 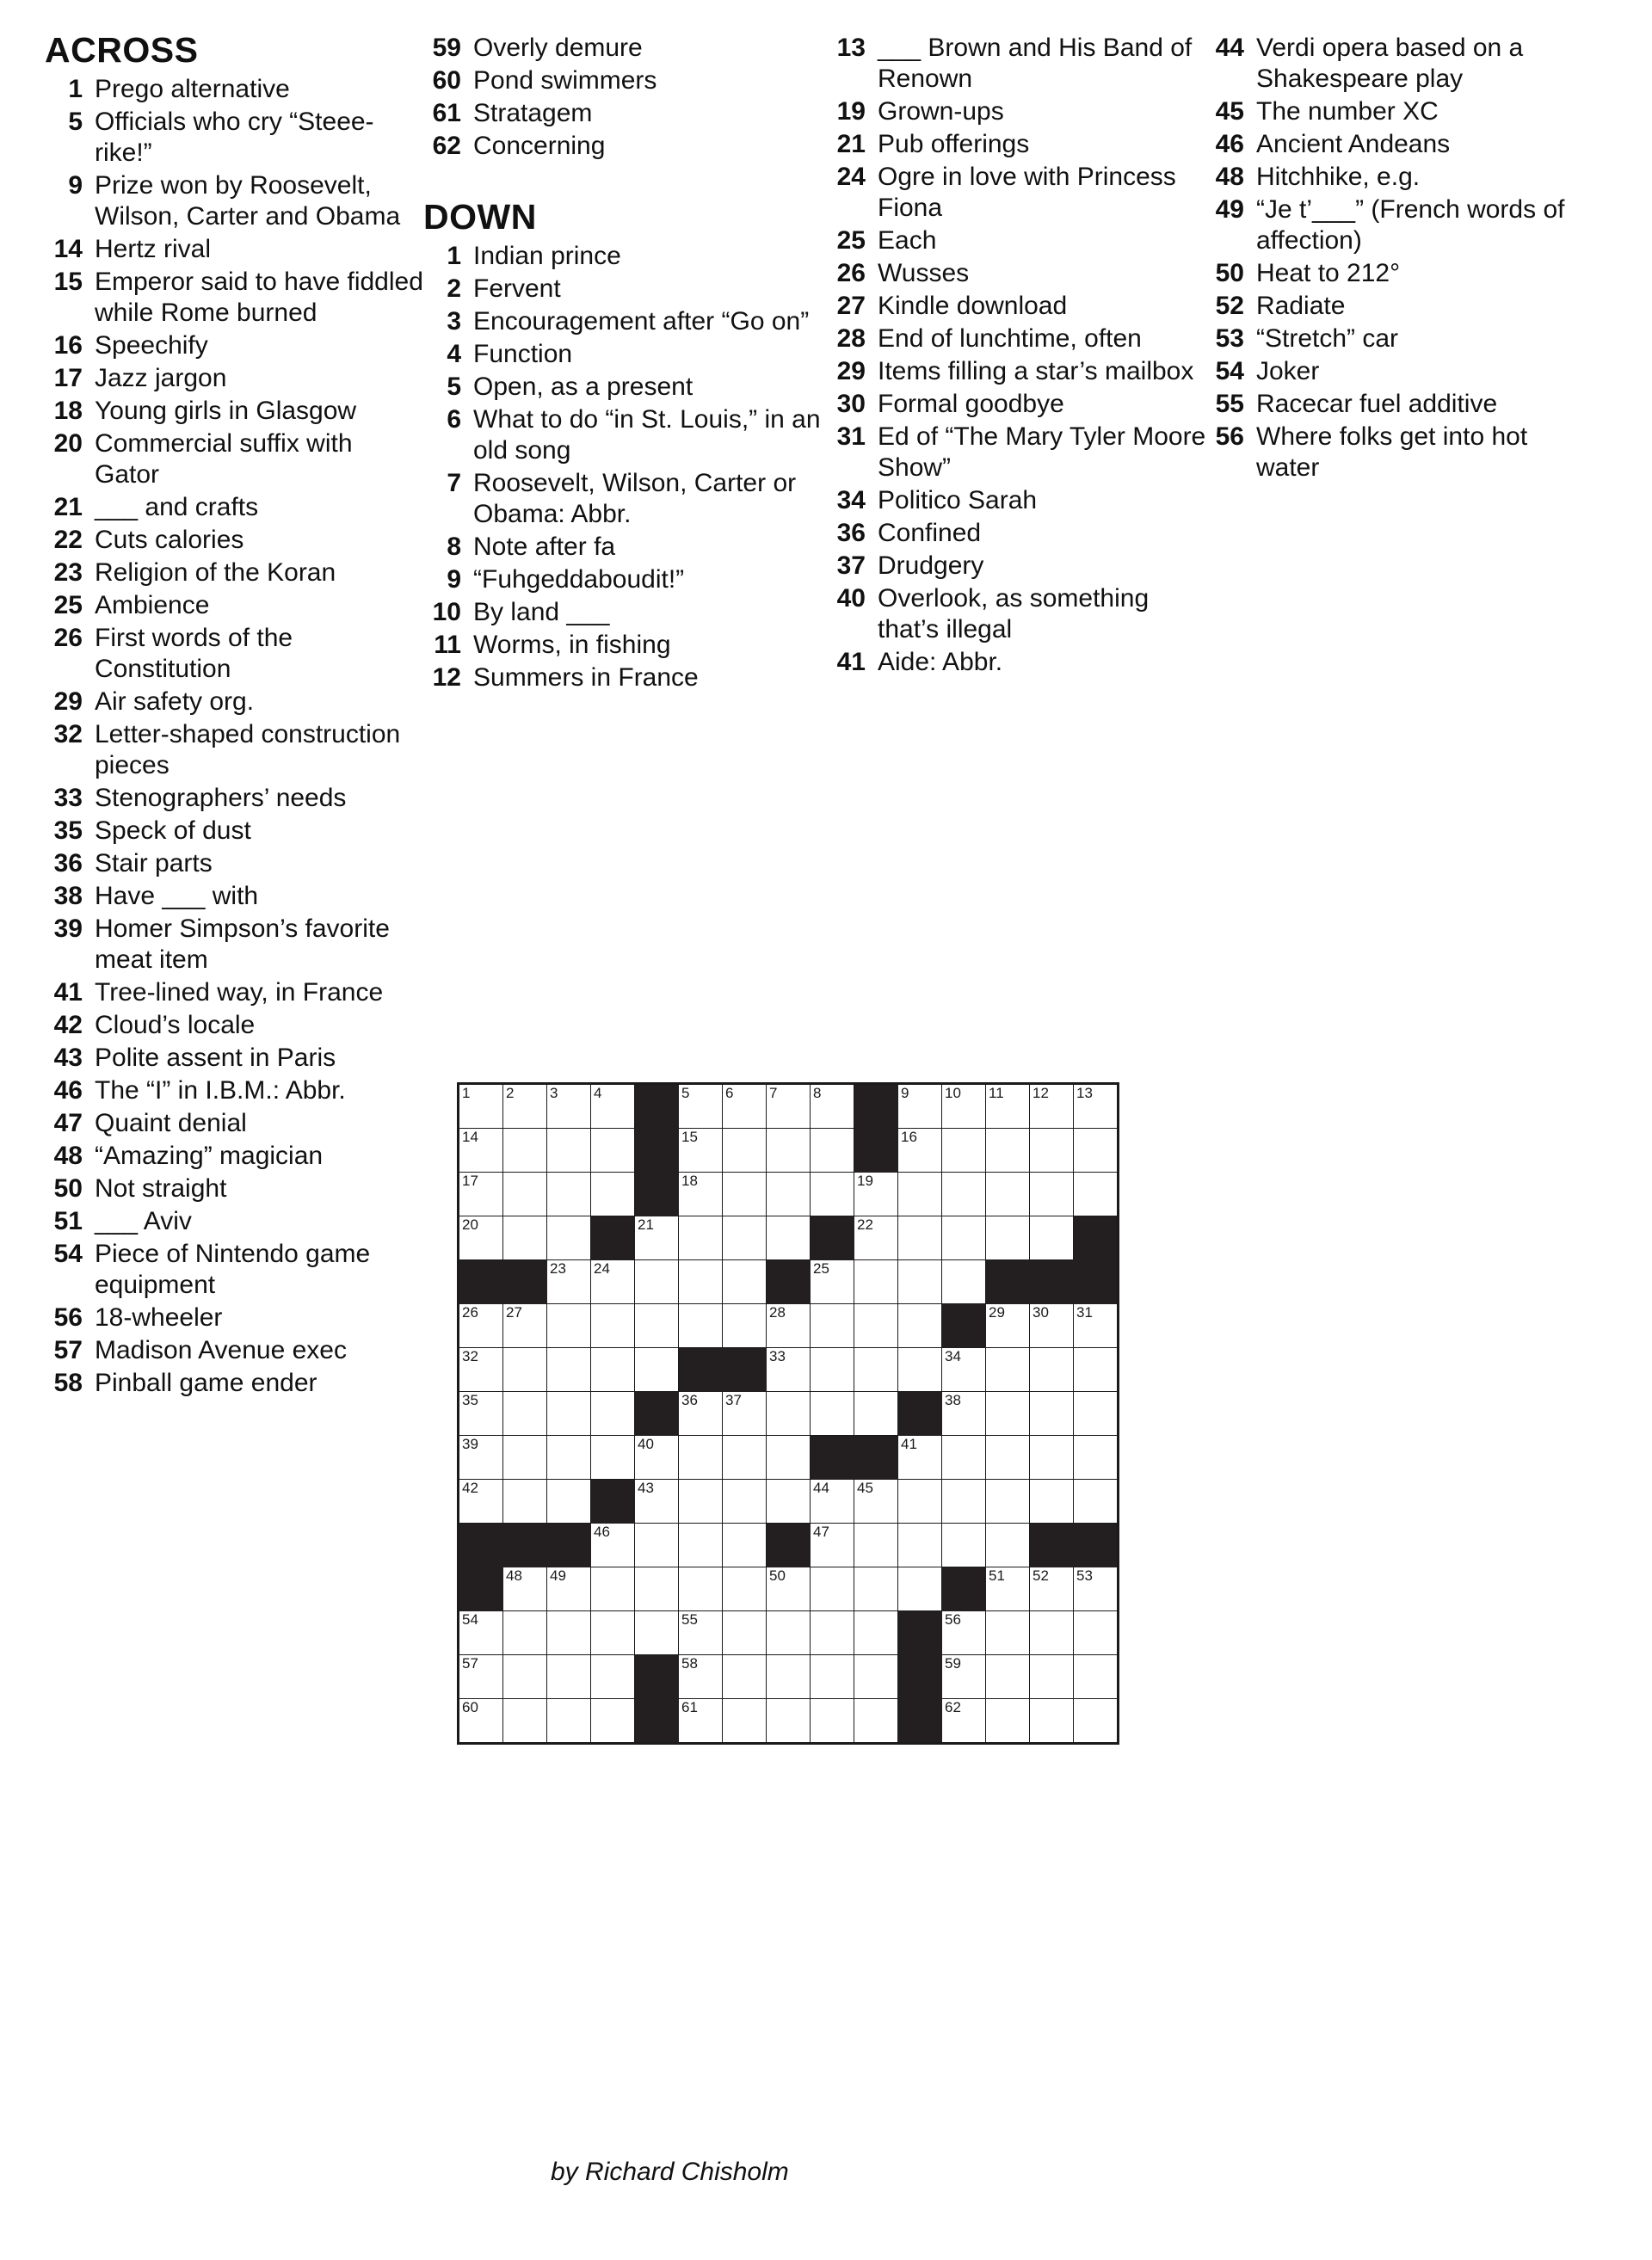 I want to click on clue-item: 8 Note after fa, so click(x=625, y=547).